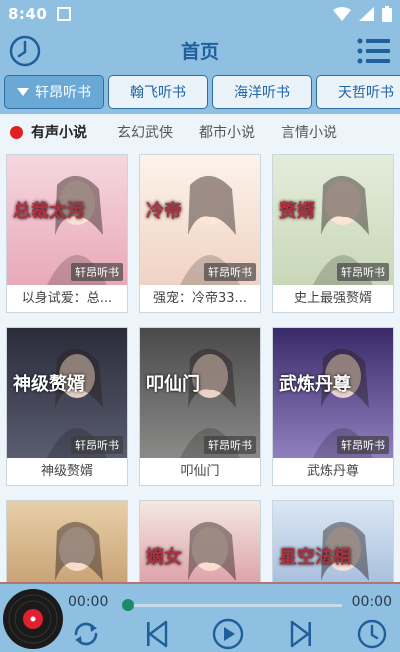  I want to click on station-tab-xuanang: 轩昂听书, so click(54, 92).